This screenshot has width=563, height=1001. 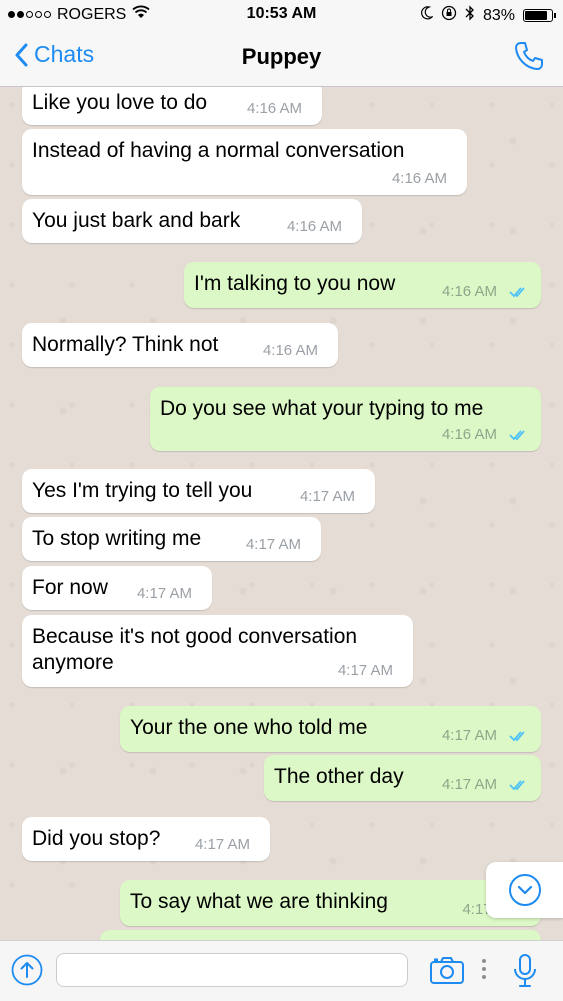 What do you see at coordinates (259, 901) in the screenshot?
I see `message-text: To say what we are thinking` at bounding box center [259, 901].